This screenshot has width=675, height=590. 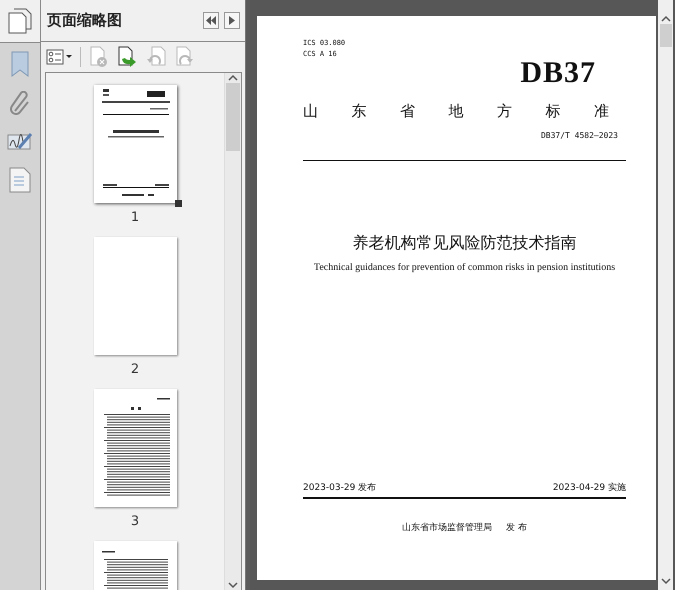 I want to click on collapse-button, so click(x=211, y=20).